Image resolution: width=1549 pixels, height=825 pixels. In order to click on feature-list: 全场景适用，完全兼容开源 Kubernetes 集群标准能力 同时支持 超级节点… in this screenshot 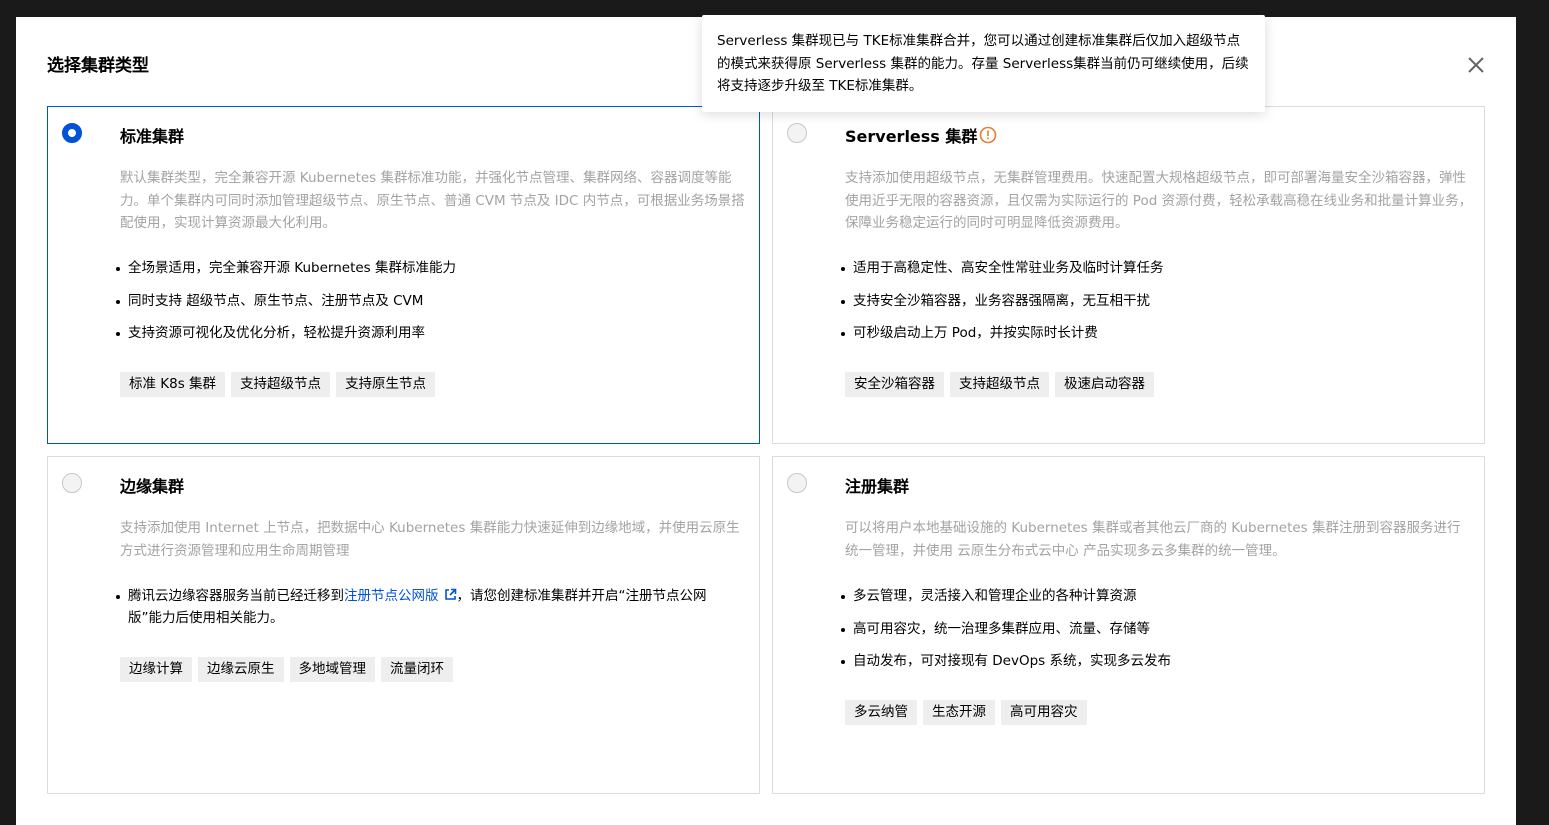, I will do `click(434, 306)`.